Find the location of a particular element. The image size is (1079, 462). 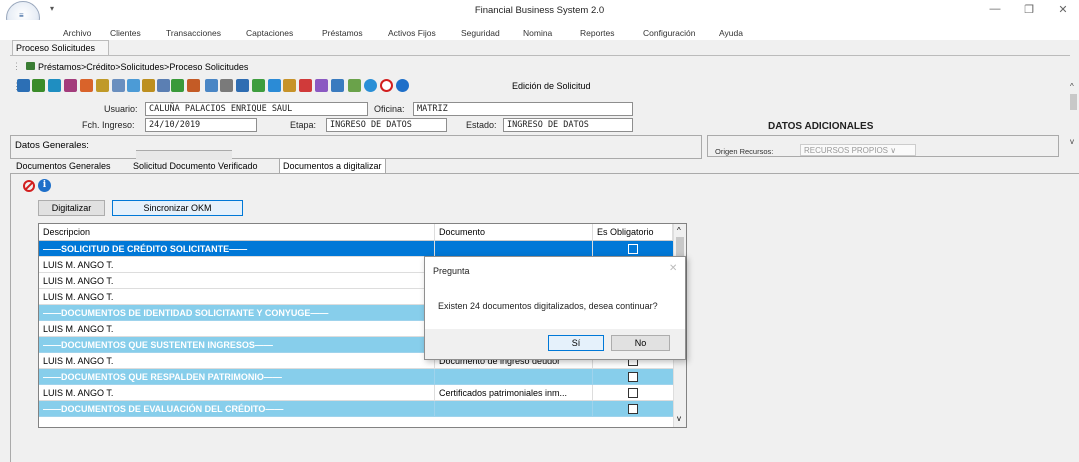

etapa-field: INGRESO DE DATOS is located at coordinates (386, 125).